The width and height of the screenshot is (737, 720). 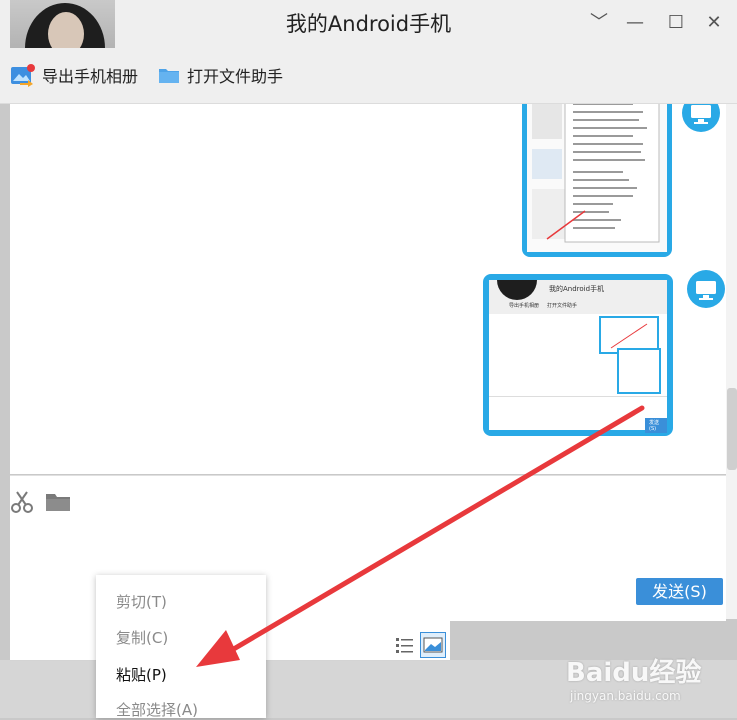 I want to click on watermark-brand: Baidu经验, so click(x=634, y=673).